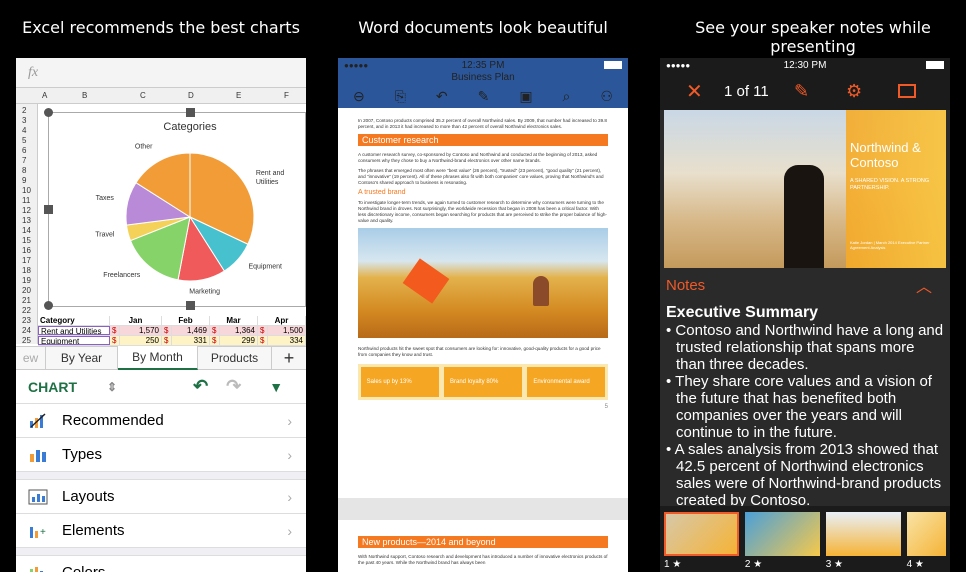 This screenshot has height=572, width=966. Describe the element at coordinates (282, 320) in the screenshot. I see `table-header: Apr` at that location.